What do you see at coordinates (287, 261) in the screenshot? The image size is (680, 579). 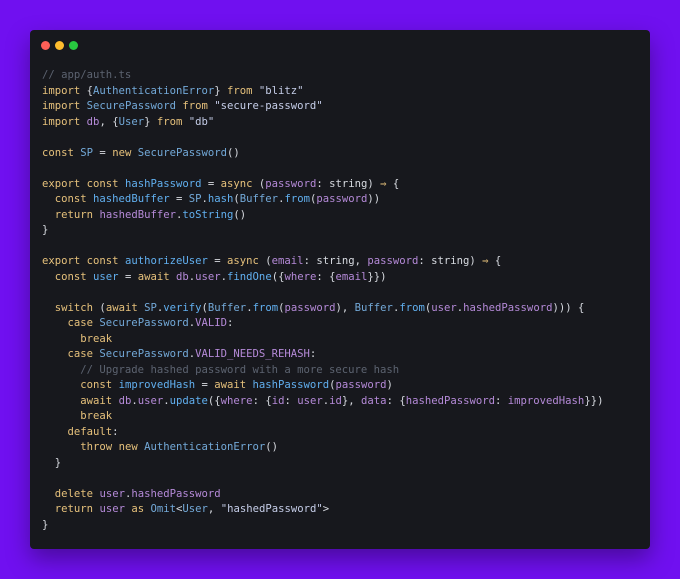 I see `code-token: email` at bounding box center [287, 261].